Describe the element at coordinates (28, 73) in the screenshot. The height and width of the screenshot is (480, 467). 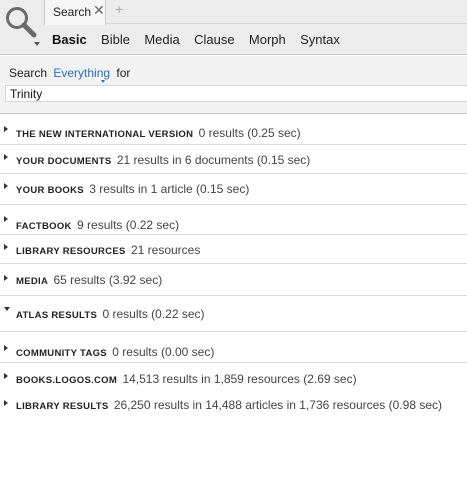
I see `search-prefix-label: Search` at that location.